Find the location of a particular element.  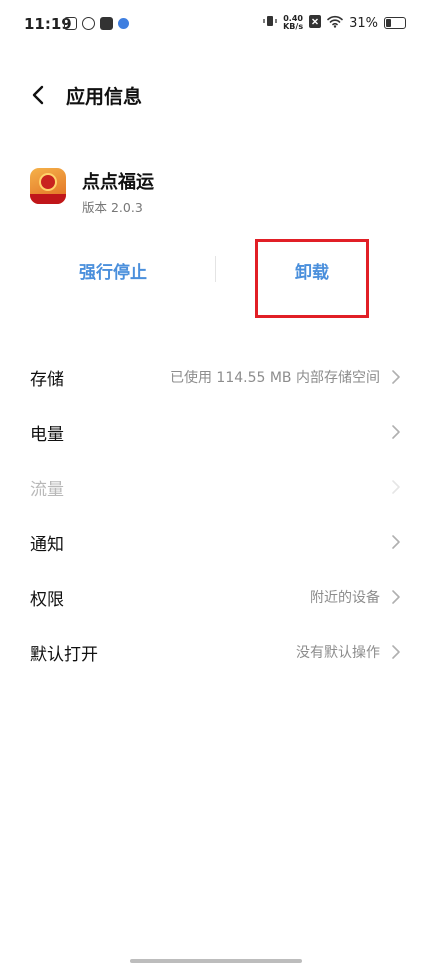

network-speed: 0.40 KB/s is located at coordinates (293, 23).